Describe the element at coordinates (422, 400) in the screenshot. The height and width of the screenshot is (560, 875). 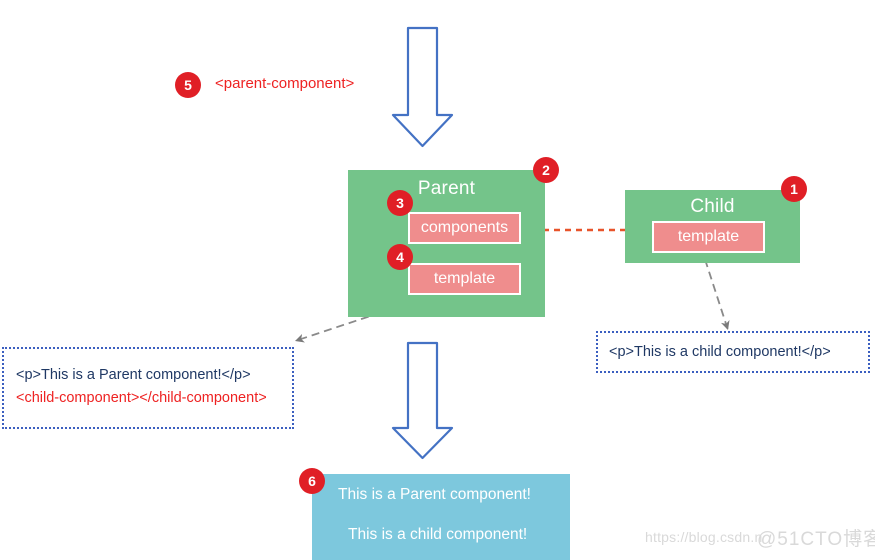
I see `block-arrow-down-bottom` at that location.